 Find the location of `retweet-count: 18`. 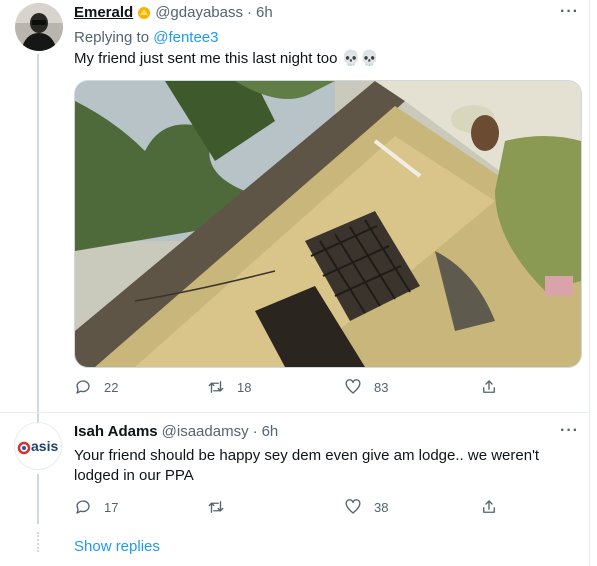

retweet-count: 18 is located at coordinates (244, 387).